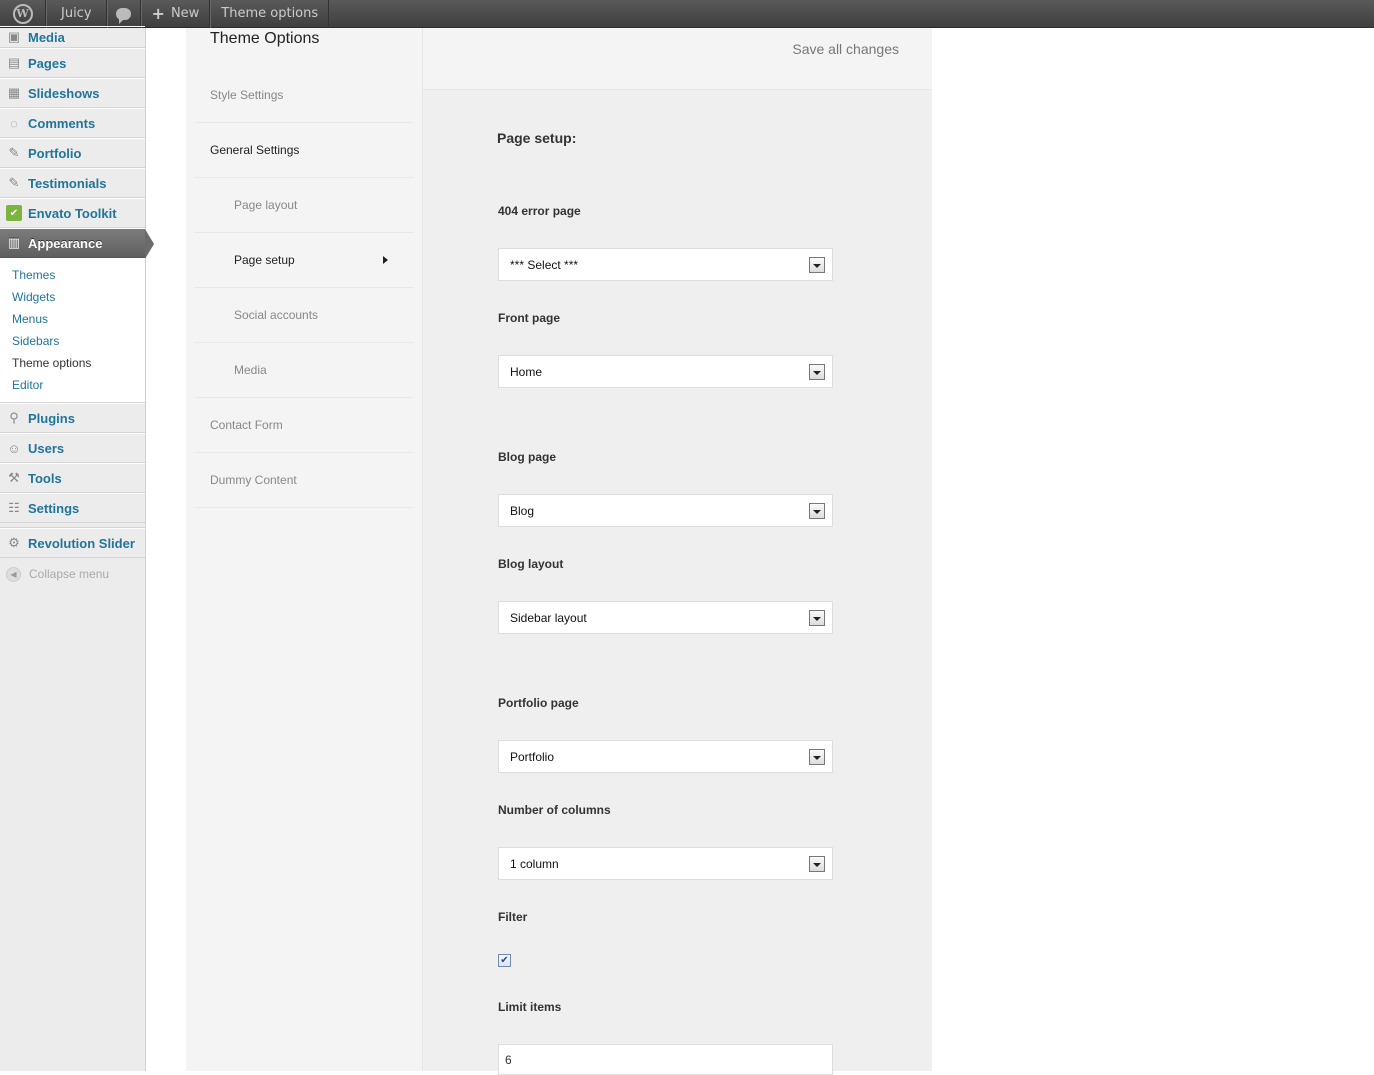 The height and width of the screenshot is (1075, 1374). I want to click on theme-options-link: Theme options, so click(270, 14).